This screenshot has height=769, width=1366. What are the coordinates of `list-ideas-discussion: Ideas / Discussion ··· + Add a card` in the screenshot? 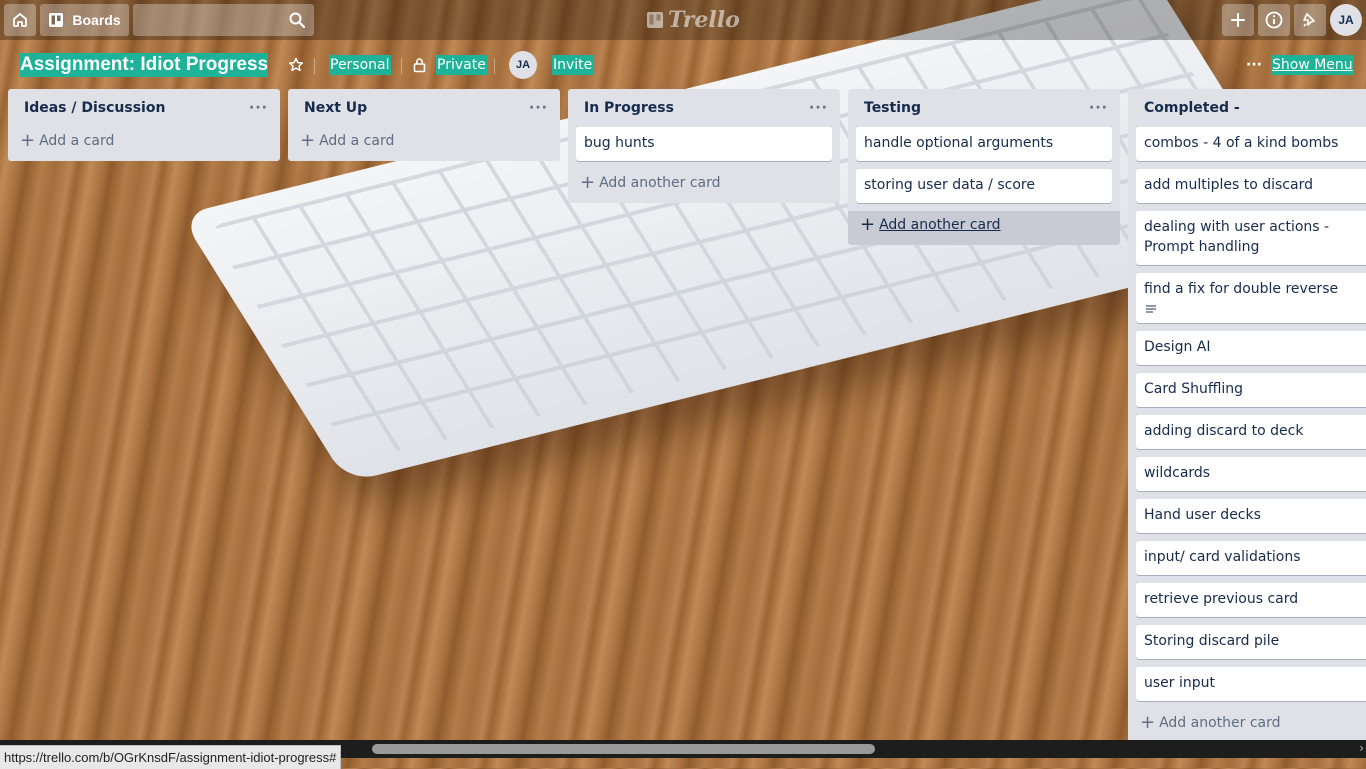 It's located at (144, 125).